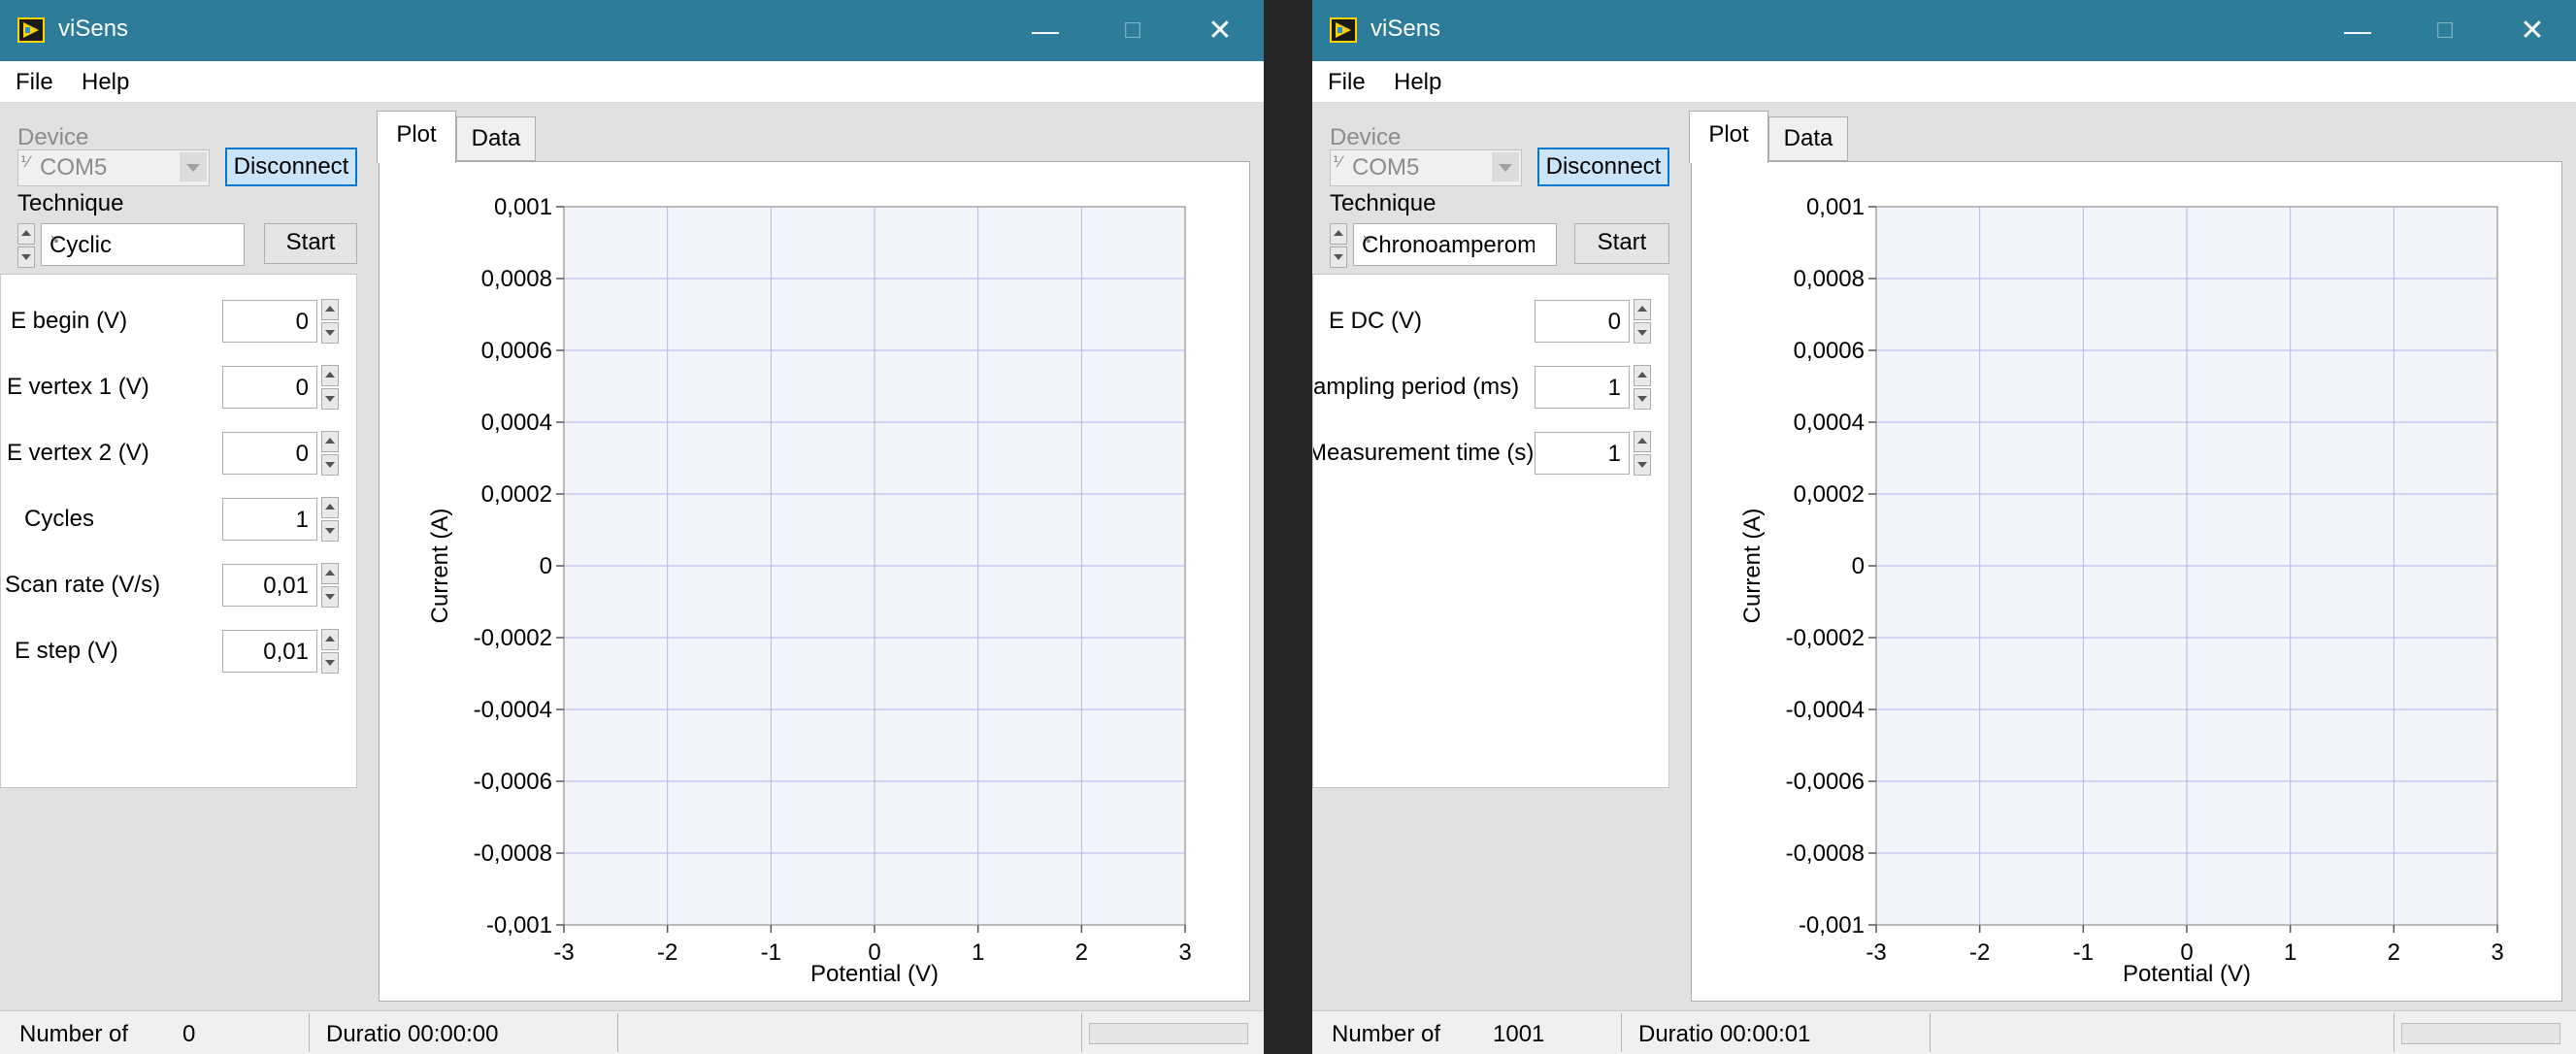  What do you see at coordinates (617, 1032) in the screenshot?
I see `status-separator` at bounding box center [617, 1032].